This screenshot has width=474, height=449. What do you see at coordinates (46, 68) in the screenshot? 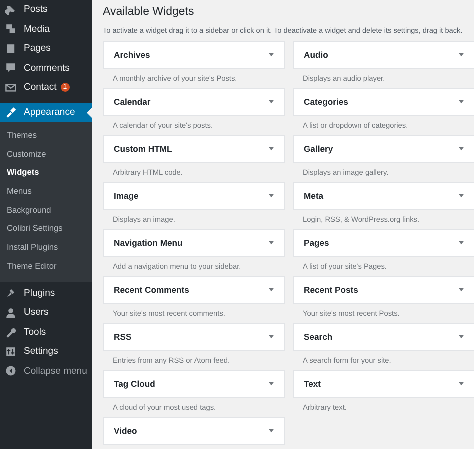
I see `menu-item: Comments` at bounding box center [46, 68].